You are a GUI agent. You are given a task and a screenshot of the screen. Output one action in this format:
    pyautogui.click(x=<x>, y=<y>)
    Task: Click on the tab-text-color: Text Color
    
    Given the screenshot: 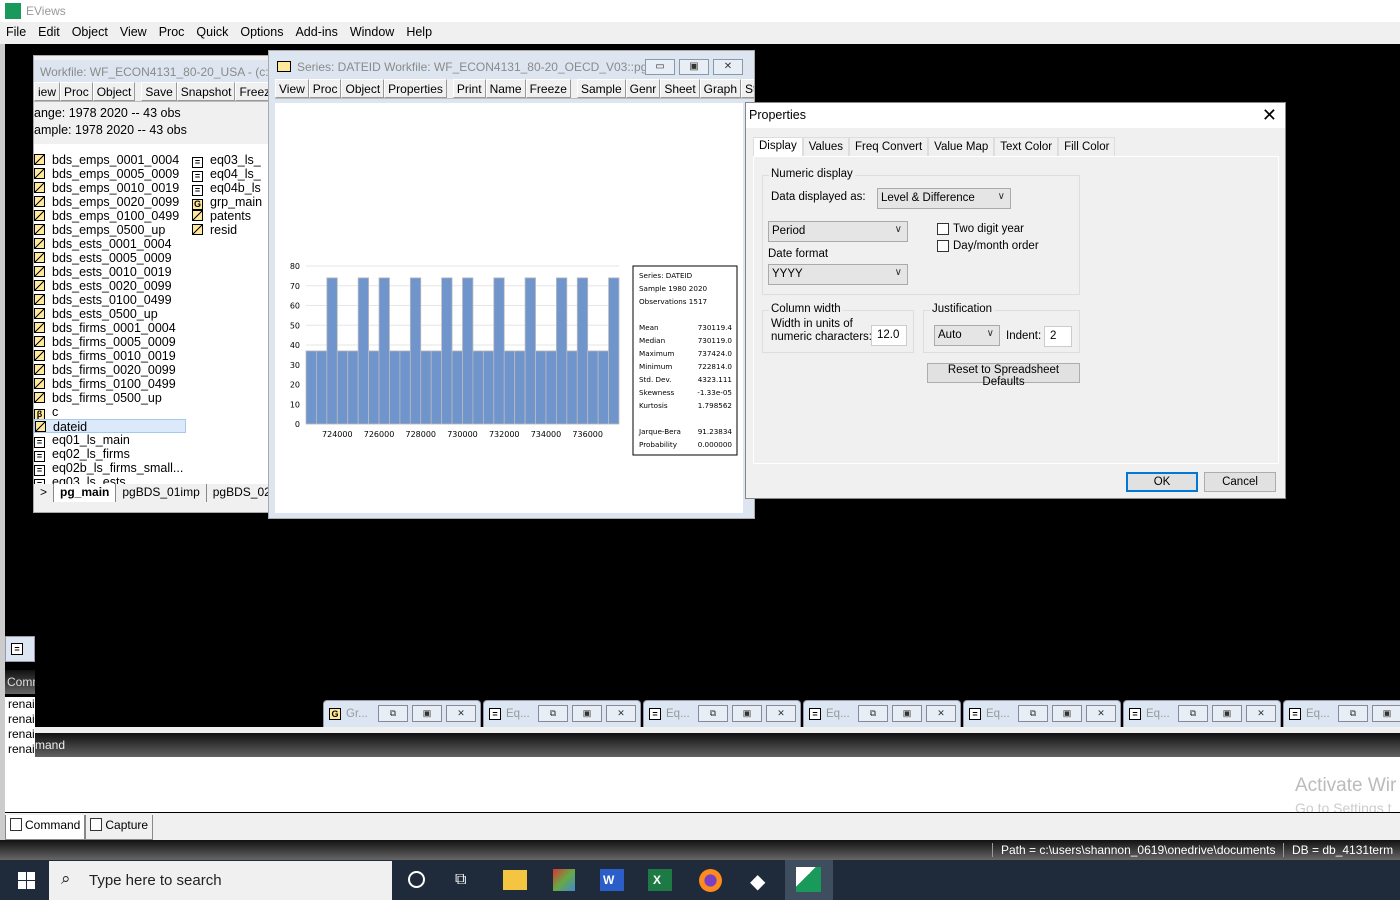 What is the action you would take?
    pyautogui.click(x=1026, y=146)
    